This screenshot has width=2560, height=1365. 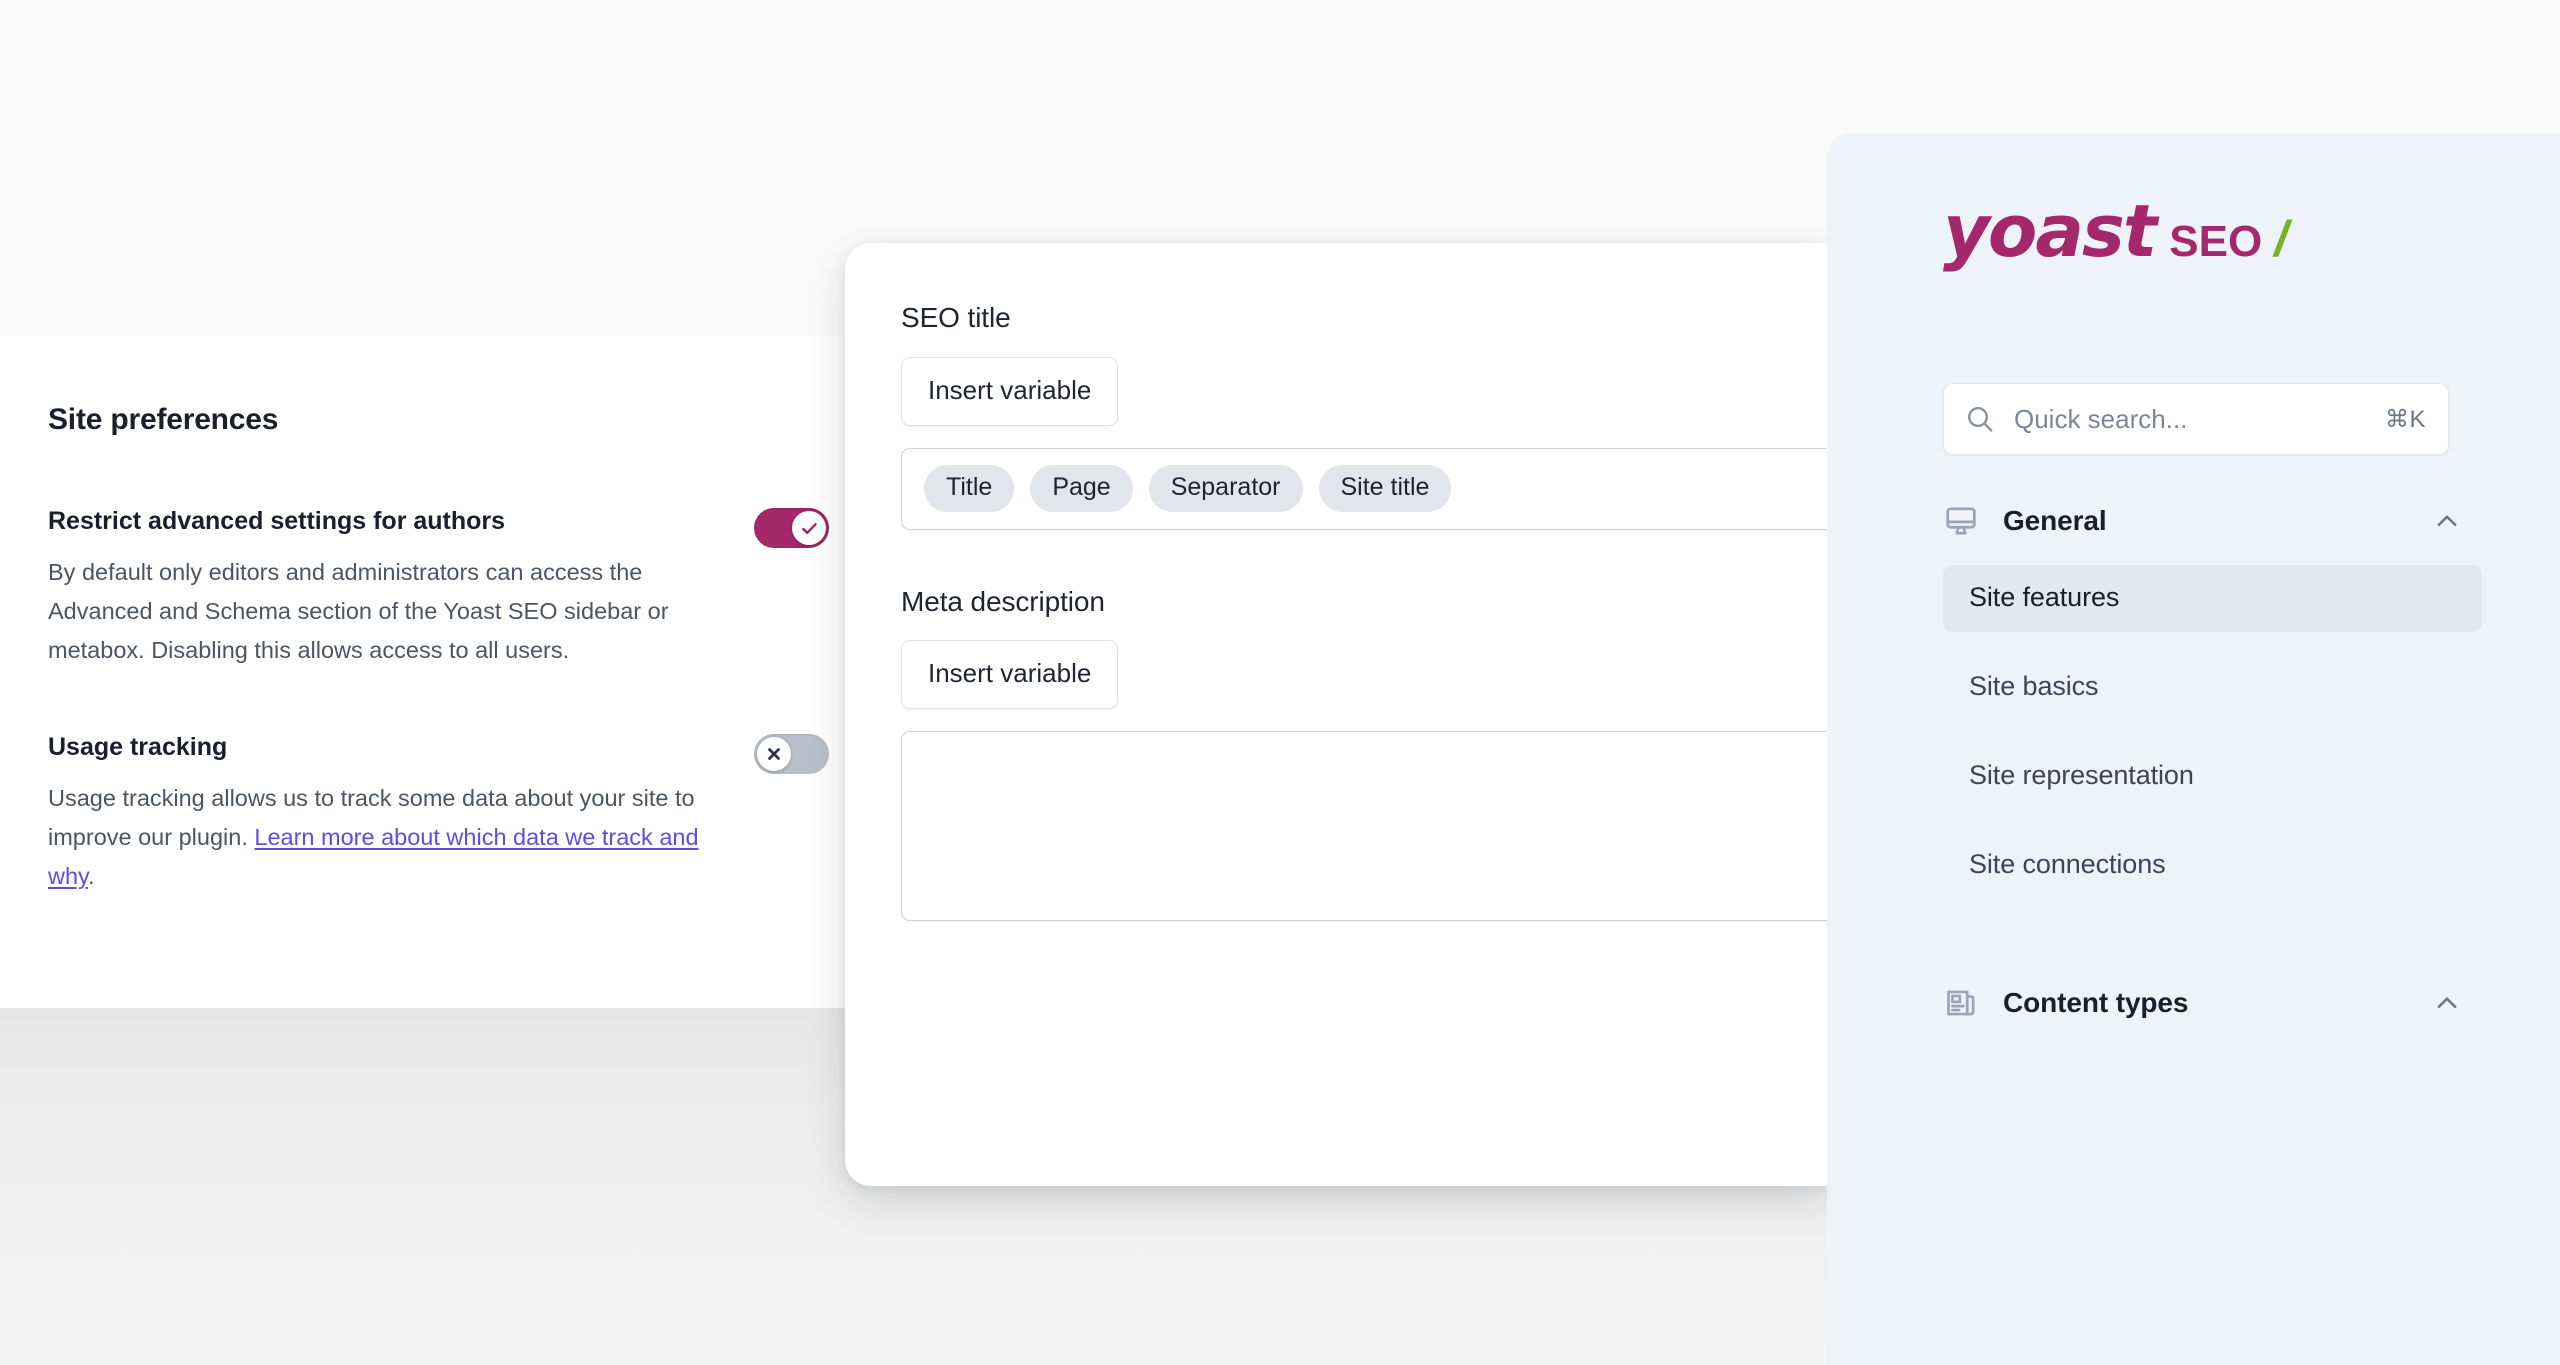 I want to click on close-icon, so click(x=774, y=754).